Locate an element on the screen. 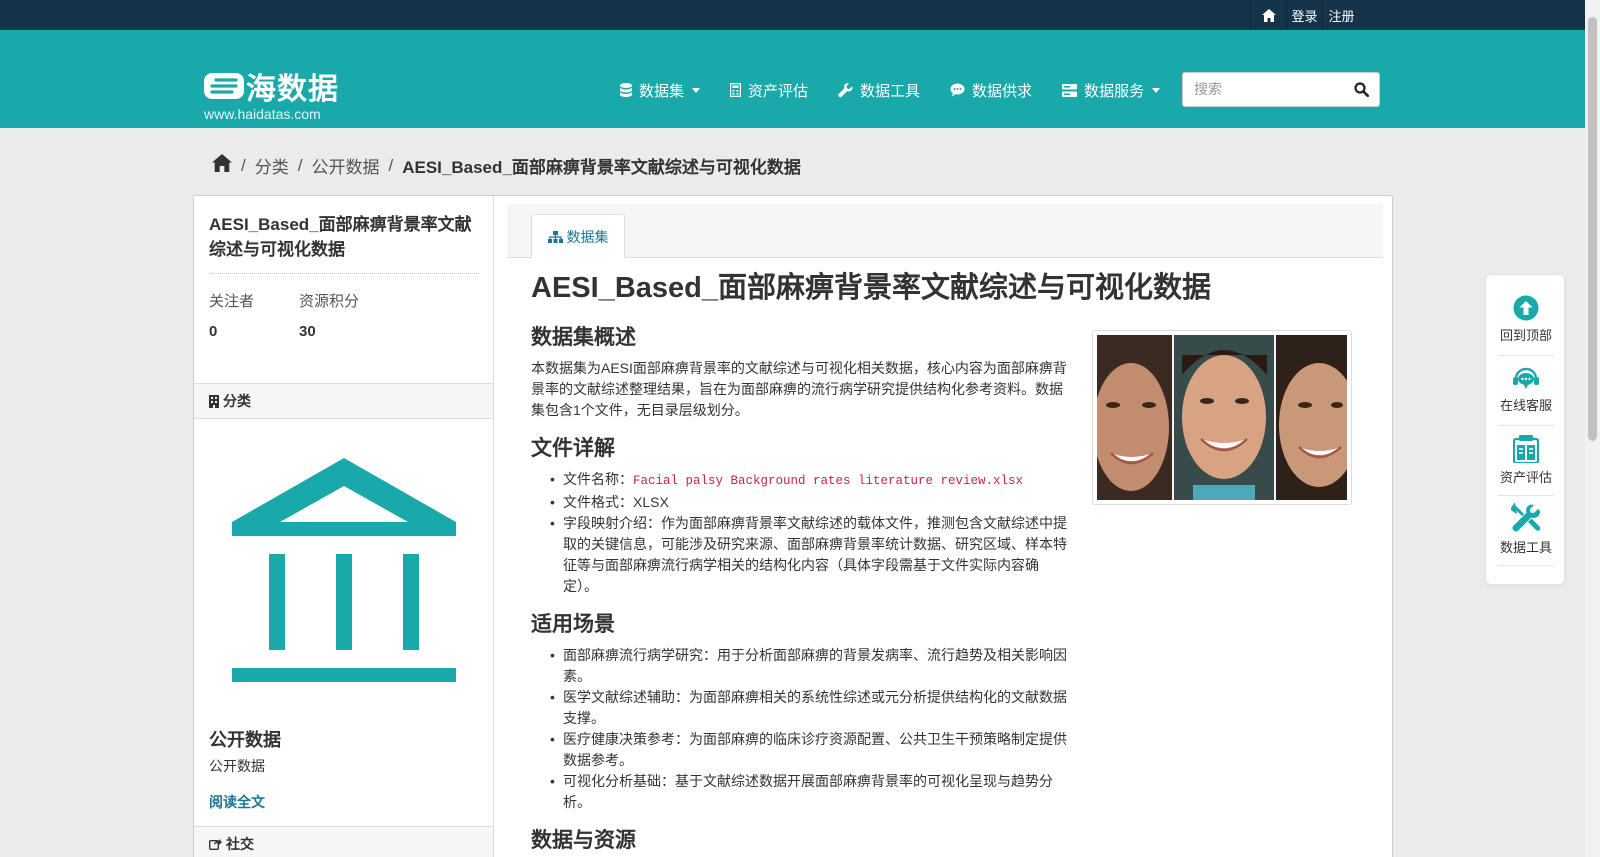 Image resolution: width=1600 pixels, height=857 pixels. home-link is located at coordinates (1268, 15).